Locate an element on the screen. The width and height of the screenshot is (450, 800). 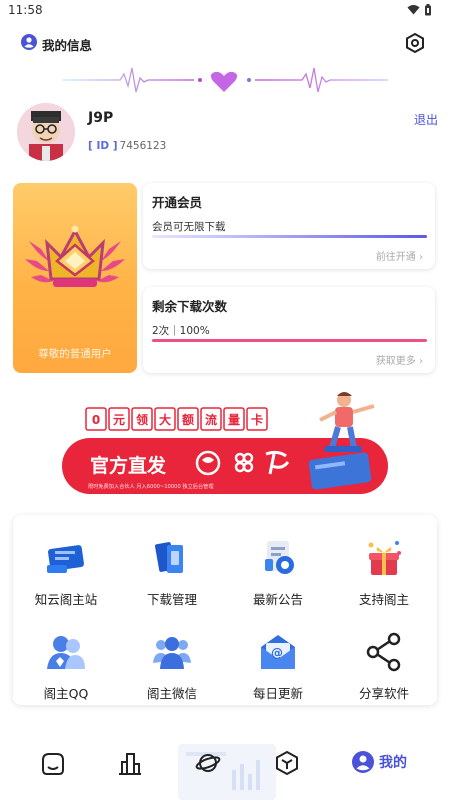
download-cards-icon is located at coordinates (169, 557).